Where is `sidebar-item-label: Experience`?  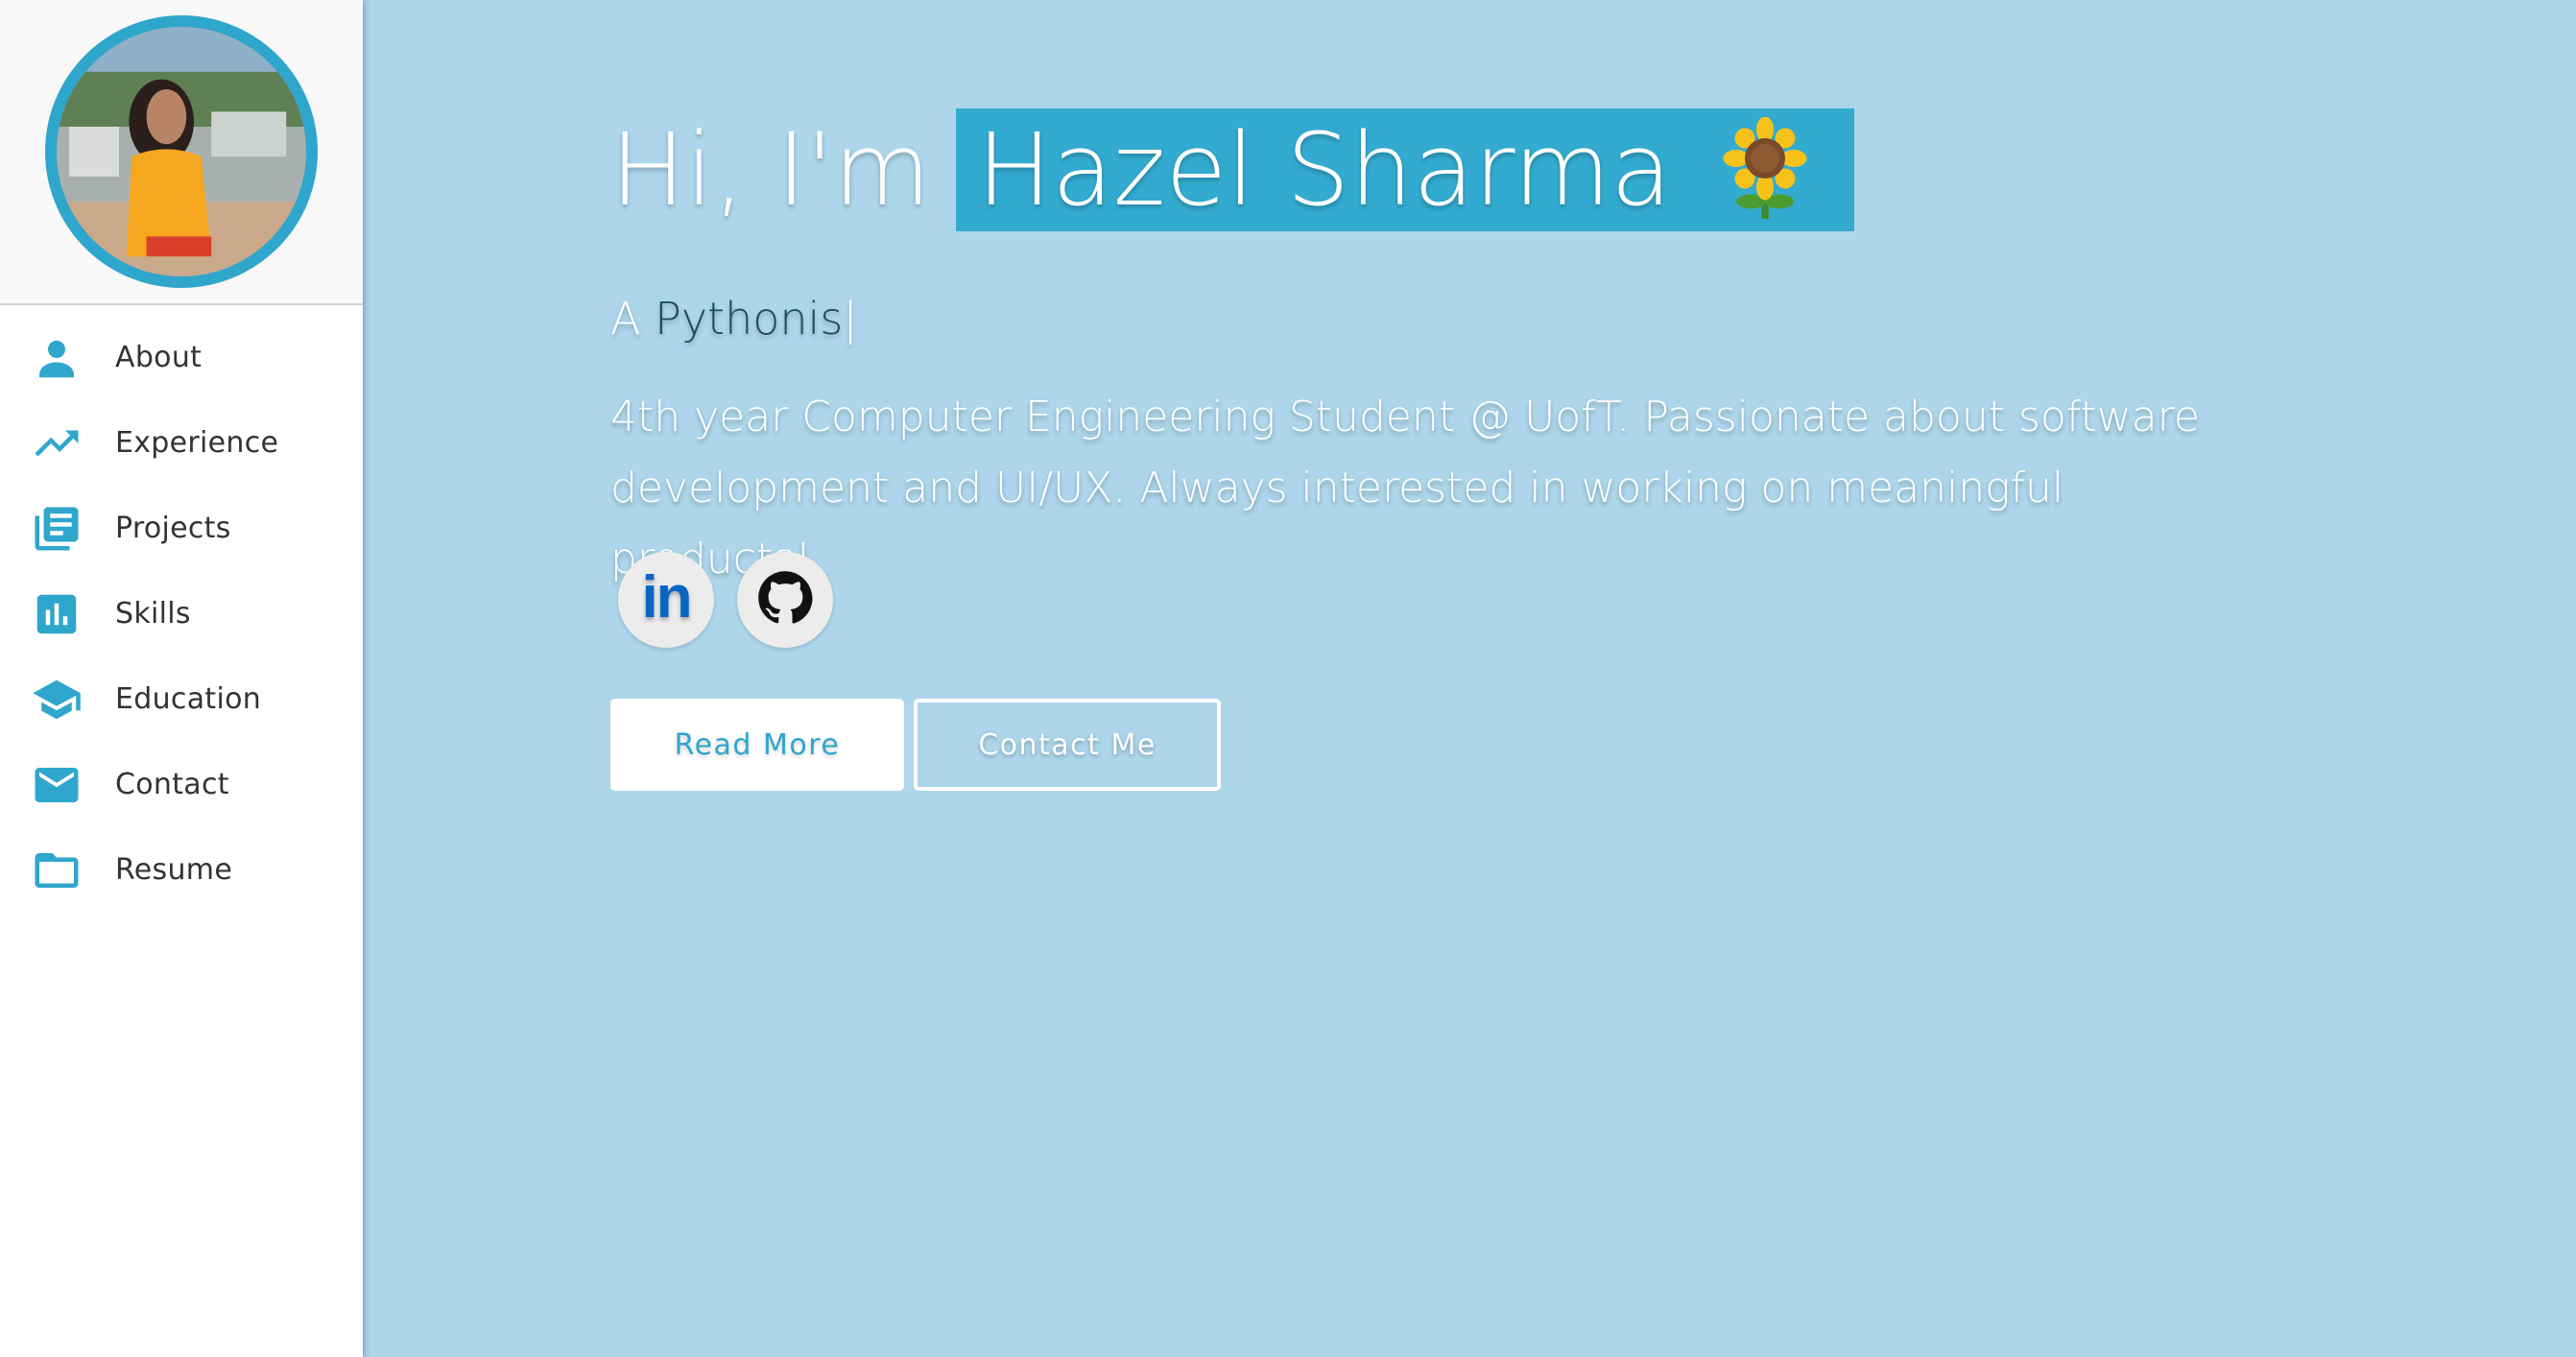 sidebar-item-label: Experience is located at coordinates (197, 443).